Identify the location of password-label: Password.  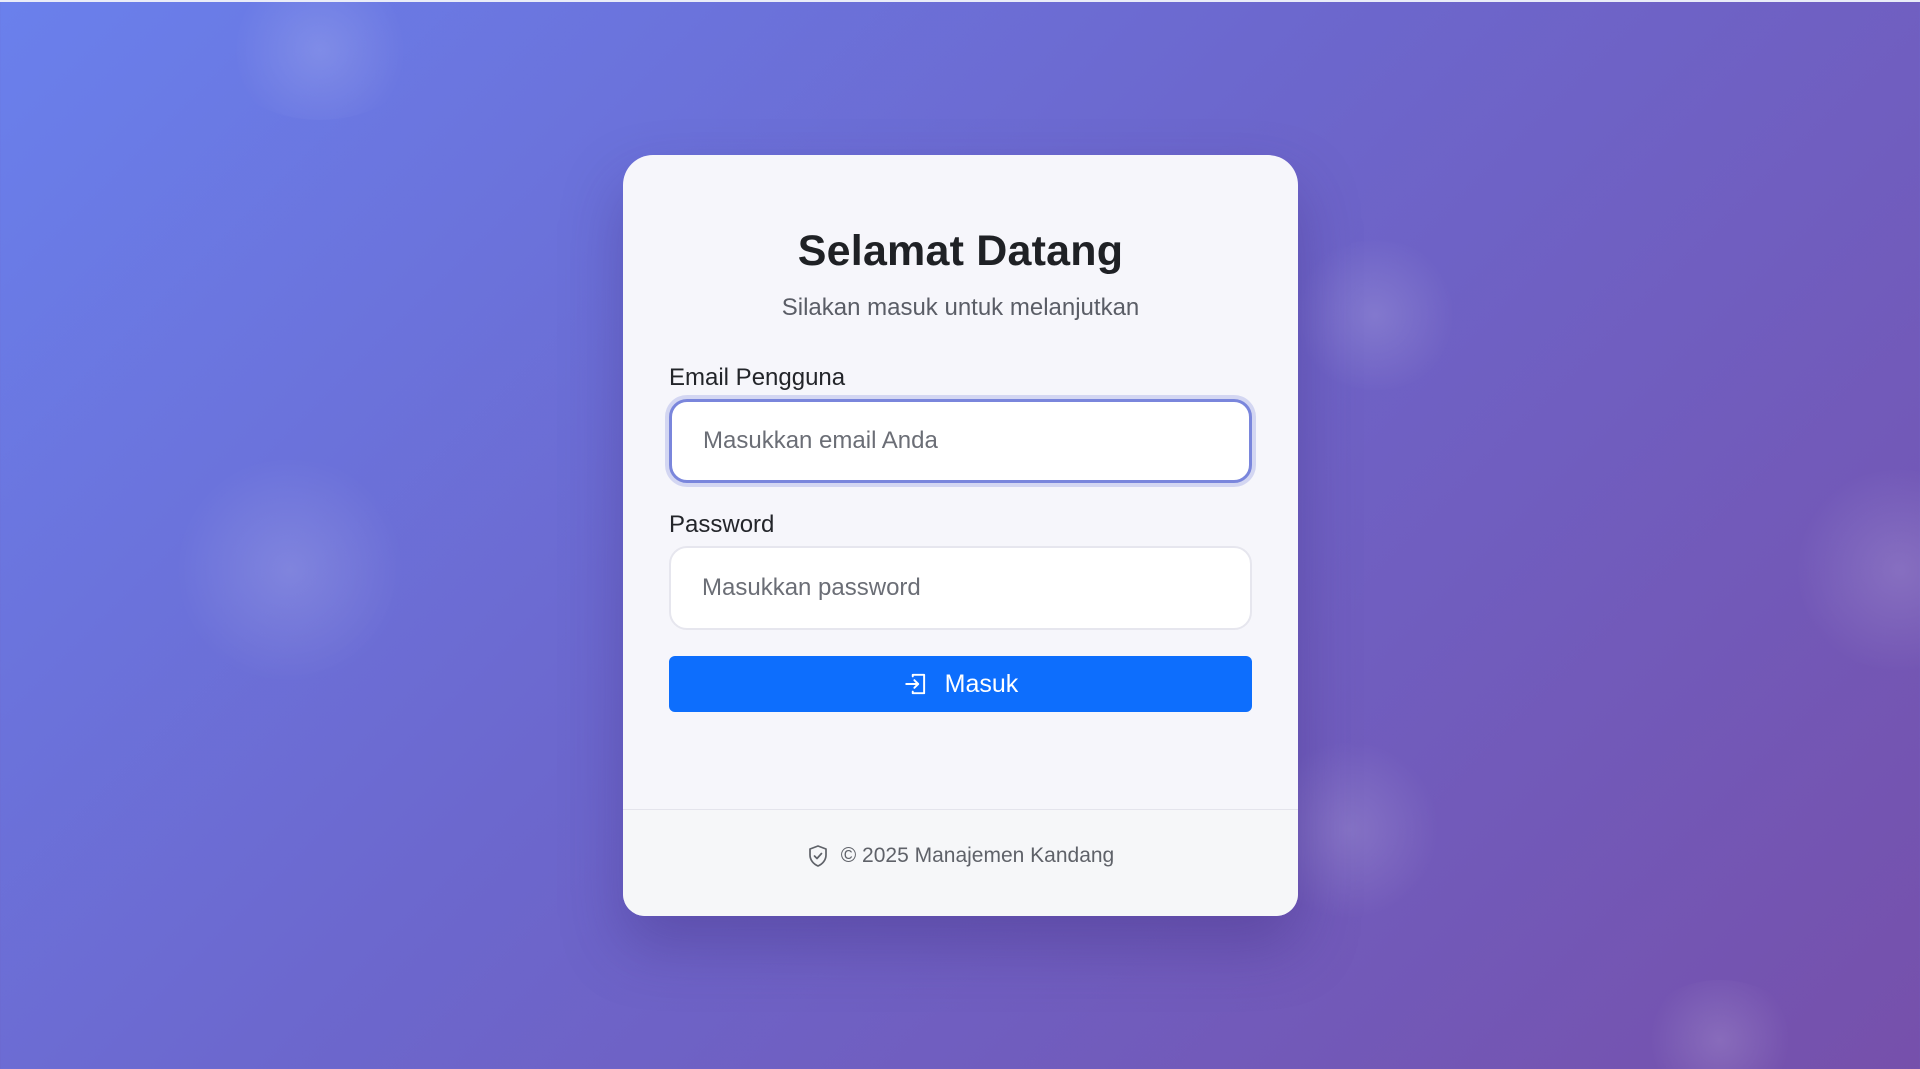
(722, 524).